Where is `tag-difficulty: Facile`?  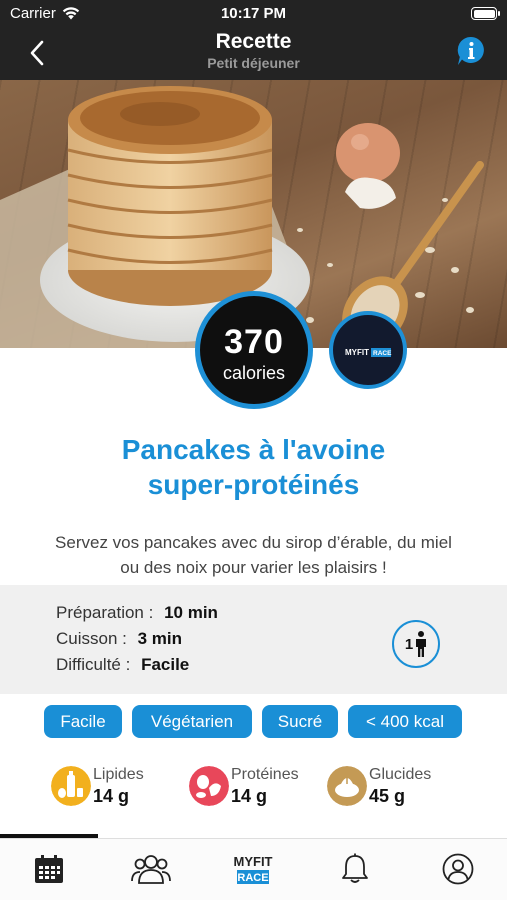 tag-difficulty: Facile is located at coordinates (83, 721).